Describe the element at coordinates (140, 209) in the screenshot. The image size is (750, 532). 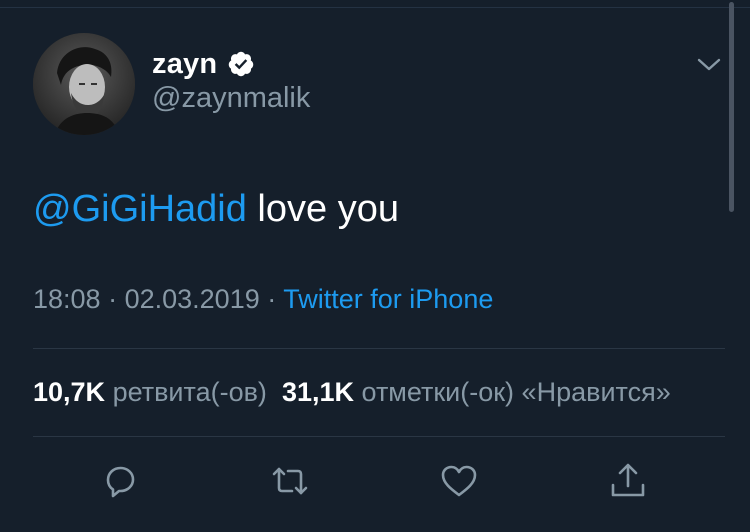
I see `mention-link: @GiGiHadid` at that location.